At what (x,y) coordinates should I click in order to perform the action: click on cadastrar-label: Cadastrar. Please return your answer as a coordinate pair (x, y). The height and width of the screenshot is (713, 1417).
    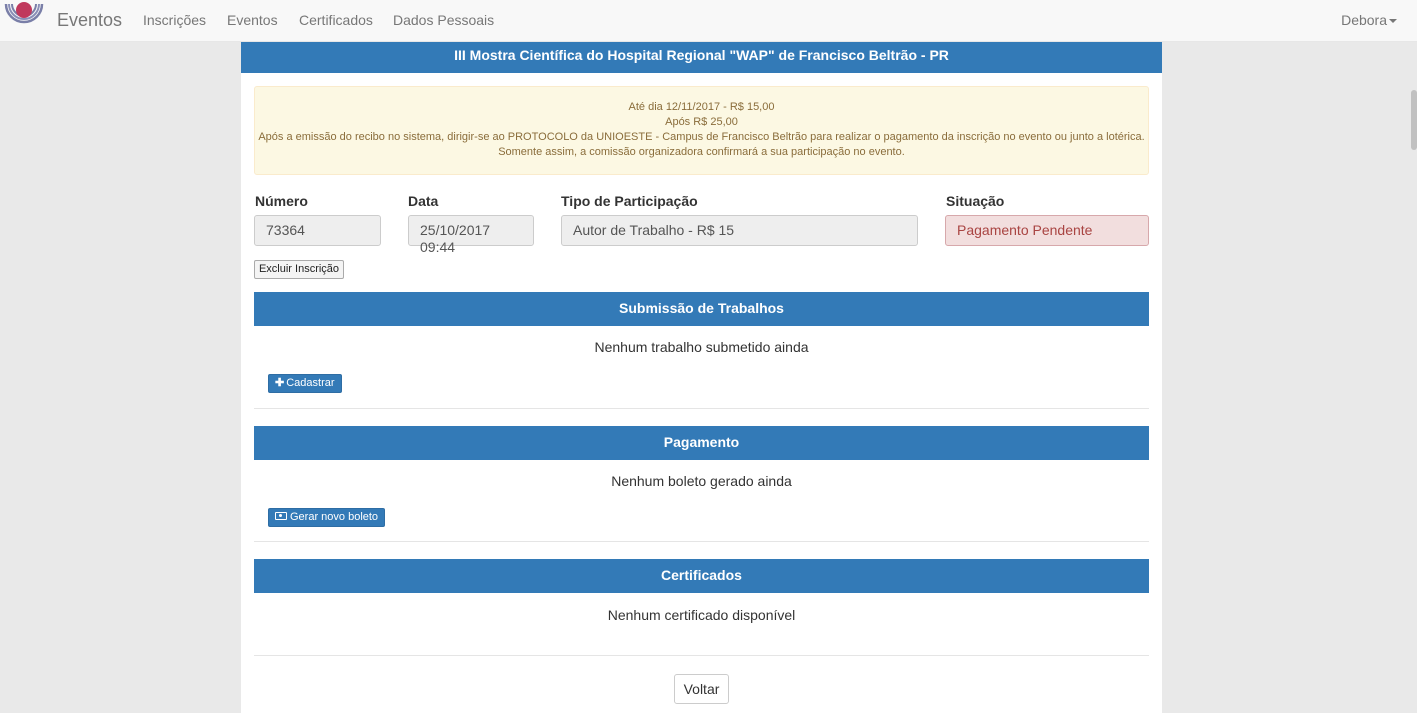
    Looking at the image, I should click on (310, 383).